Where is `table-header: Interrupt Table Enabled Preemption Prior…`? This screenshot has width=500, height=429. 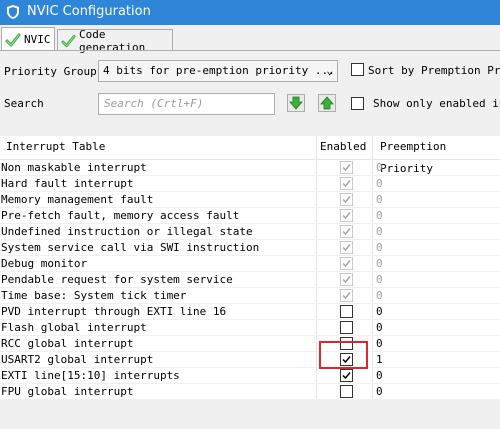 table-header: Interrupt Table Enabled Preemption Prior… is located at coordinates (250, 155).